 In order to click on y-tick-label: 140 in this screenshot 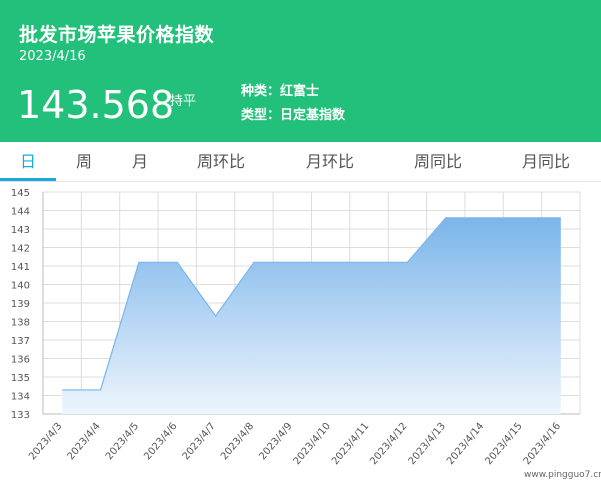, I will do `click(20, 286)`.